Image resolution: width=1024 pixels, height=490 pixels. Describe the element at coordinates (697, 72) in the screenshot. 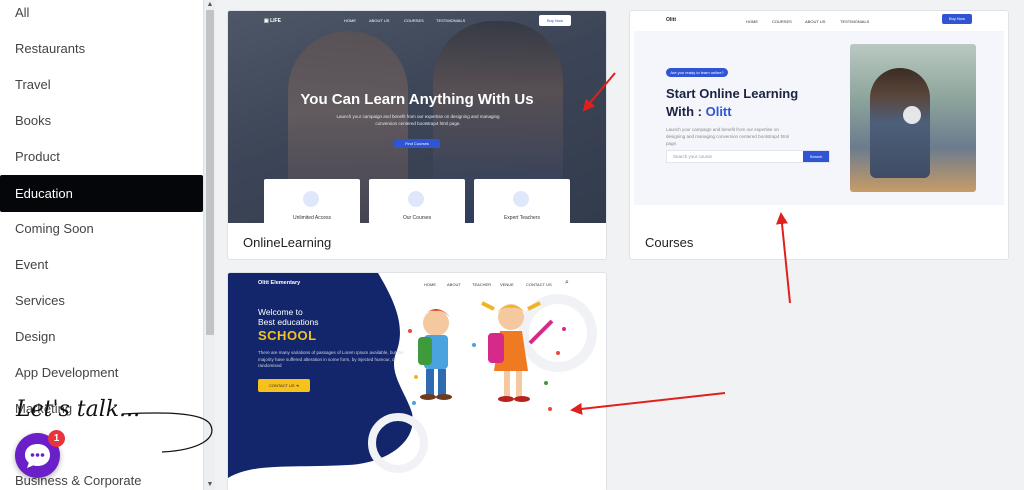

I see `preview-chip: Are you ready to learn online?` at that location.